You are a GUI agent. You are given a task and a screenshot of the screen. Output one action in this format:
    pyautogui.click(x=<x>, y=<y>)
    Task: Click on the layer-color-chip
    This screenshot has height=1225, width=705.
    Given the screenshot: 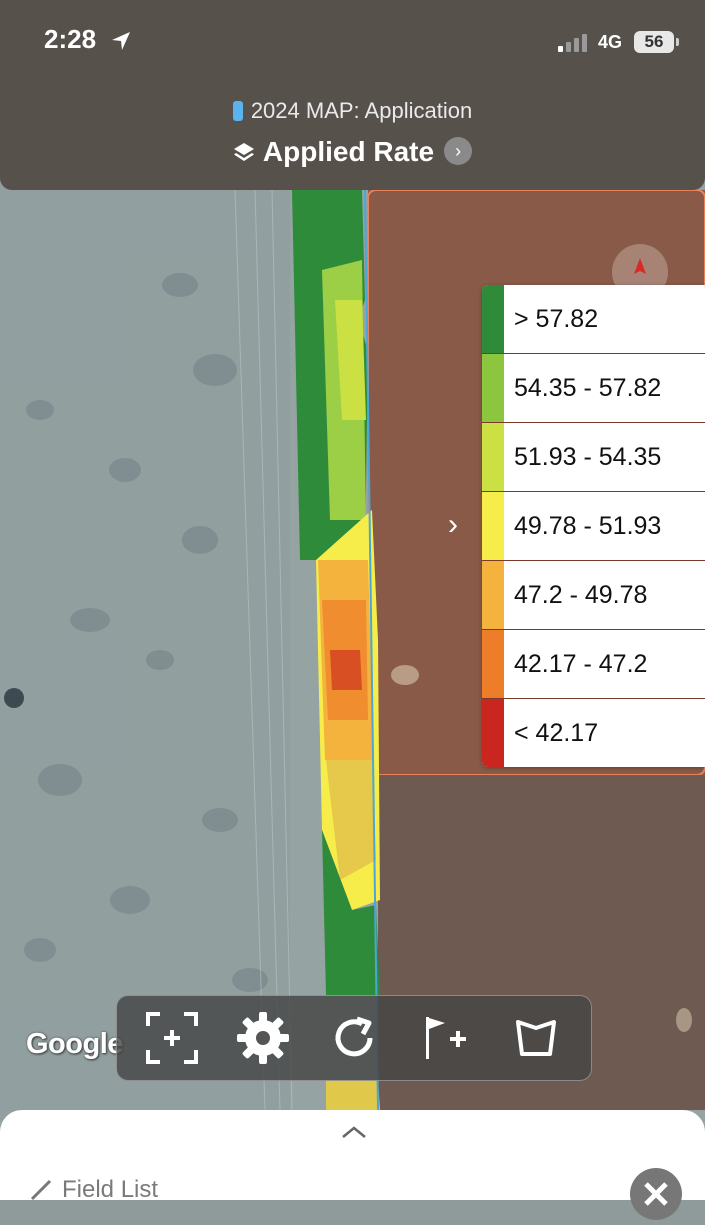 What is the action you would take?
    pyautogui.click(x=237, y=111)
    